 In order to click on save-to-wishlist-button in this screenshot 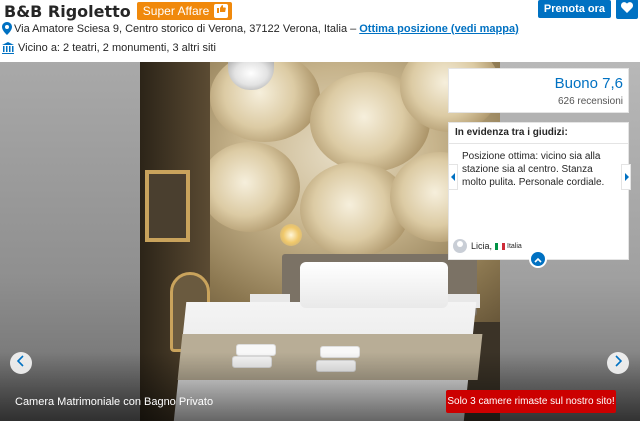, I will do `click(627, 9)`.